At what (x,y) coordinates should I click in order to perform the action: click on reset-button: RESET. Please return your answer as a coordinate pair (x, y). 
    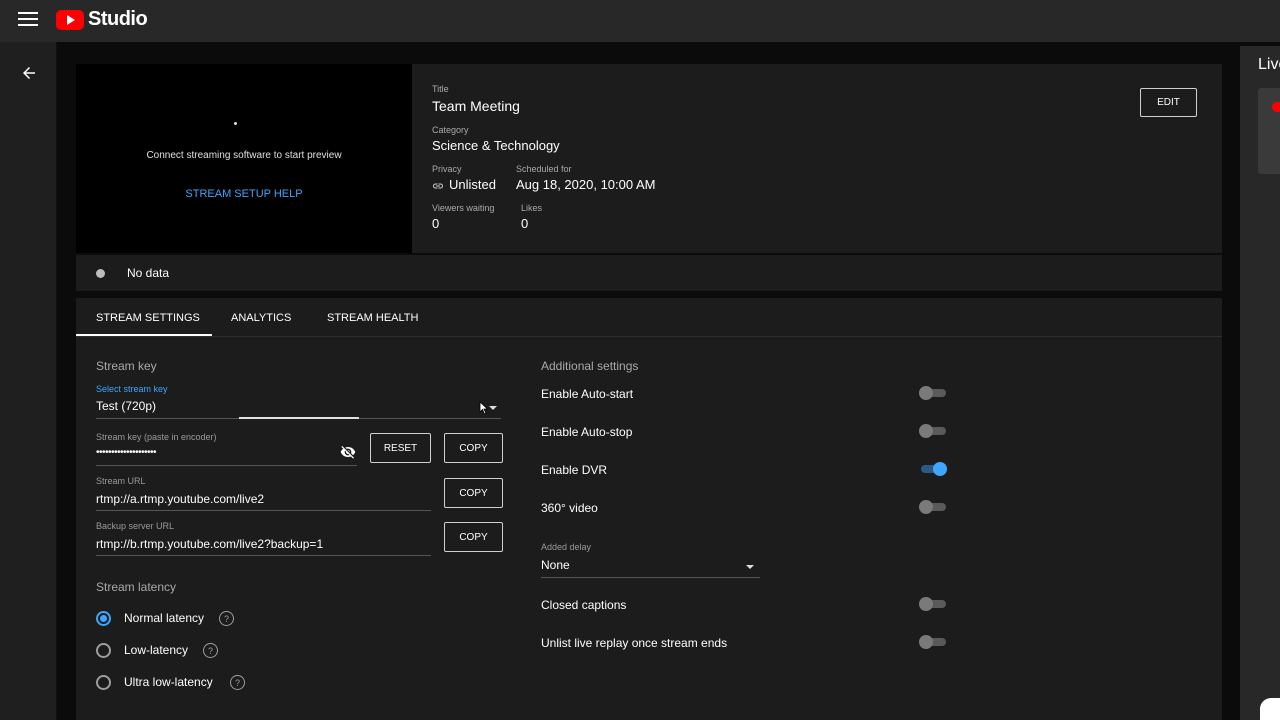
    Looking at the image, I should click on (400, 448).